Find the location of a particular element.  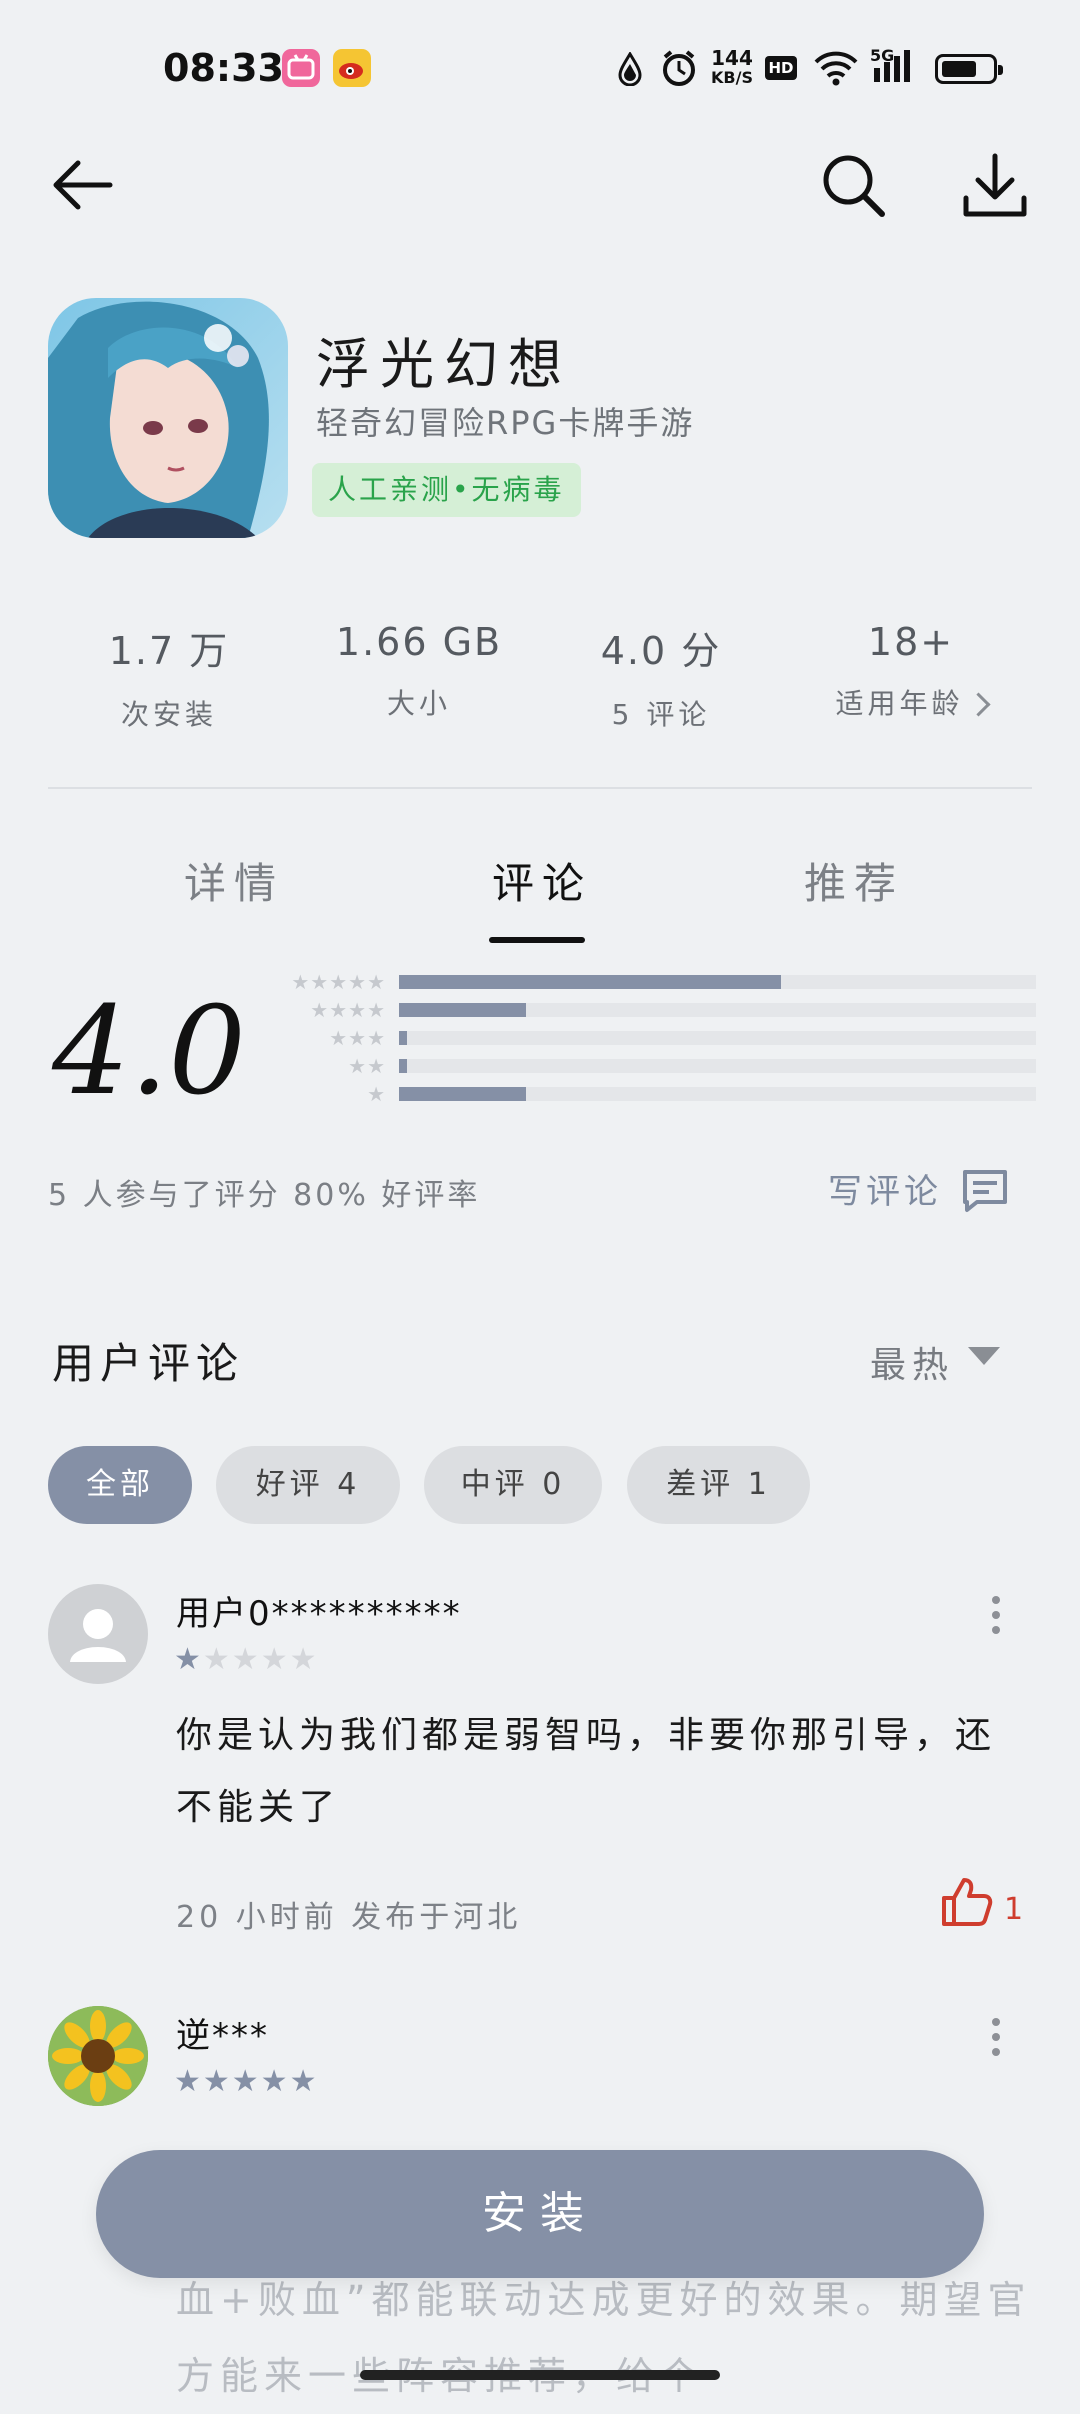

rating-bar-1: ★ is located at coordinates (651, 1094).